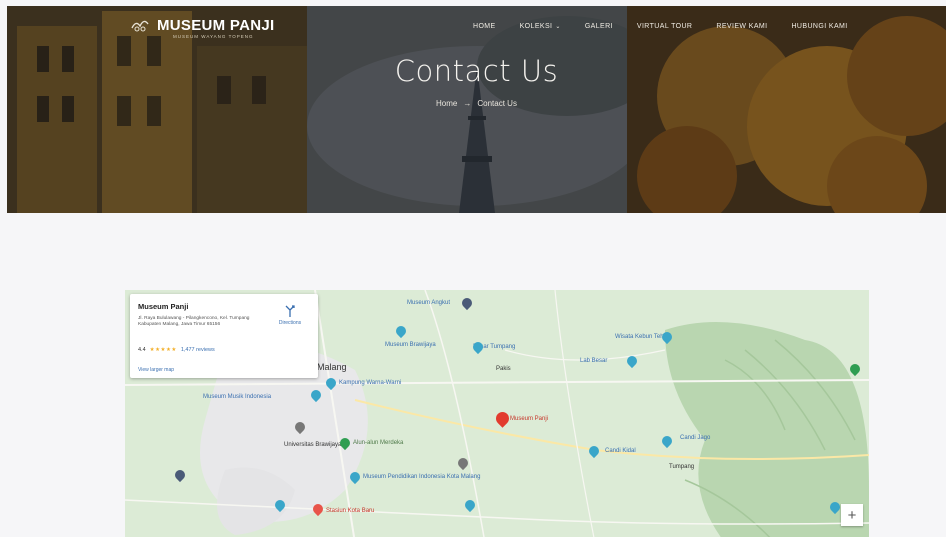 This screenshot has height=537, width=946. I want to click on nav-item-label: HOME, so click(484, 26).